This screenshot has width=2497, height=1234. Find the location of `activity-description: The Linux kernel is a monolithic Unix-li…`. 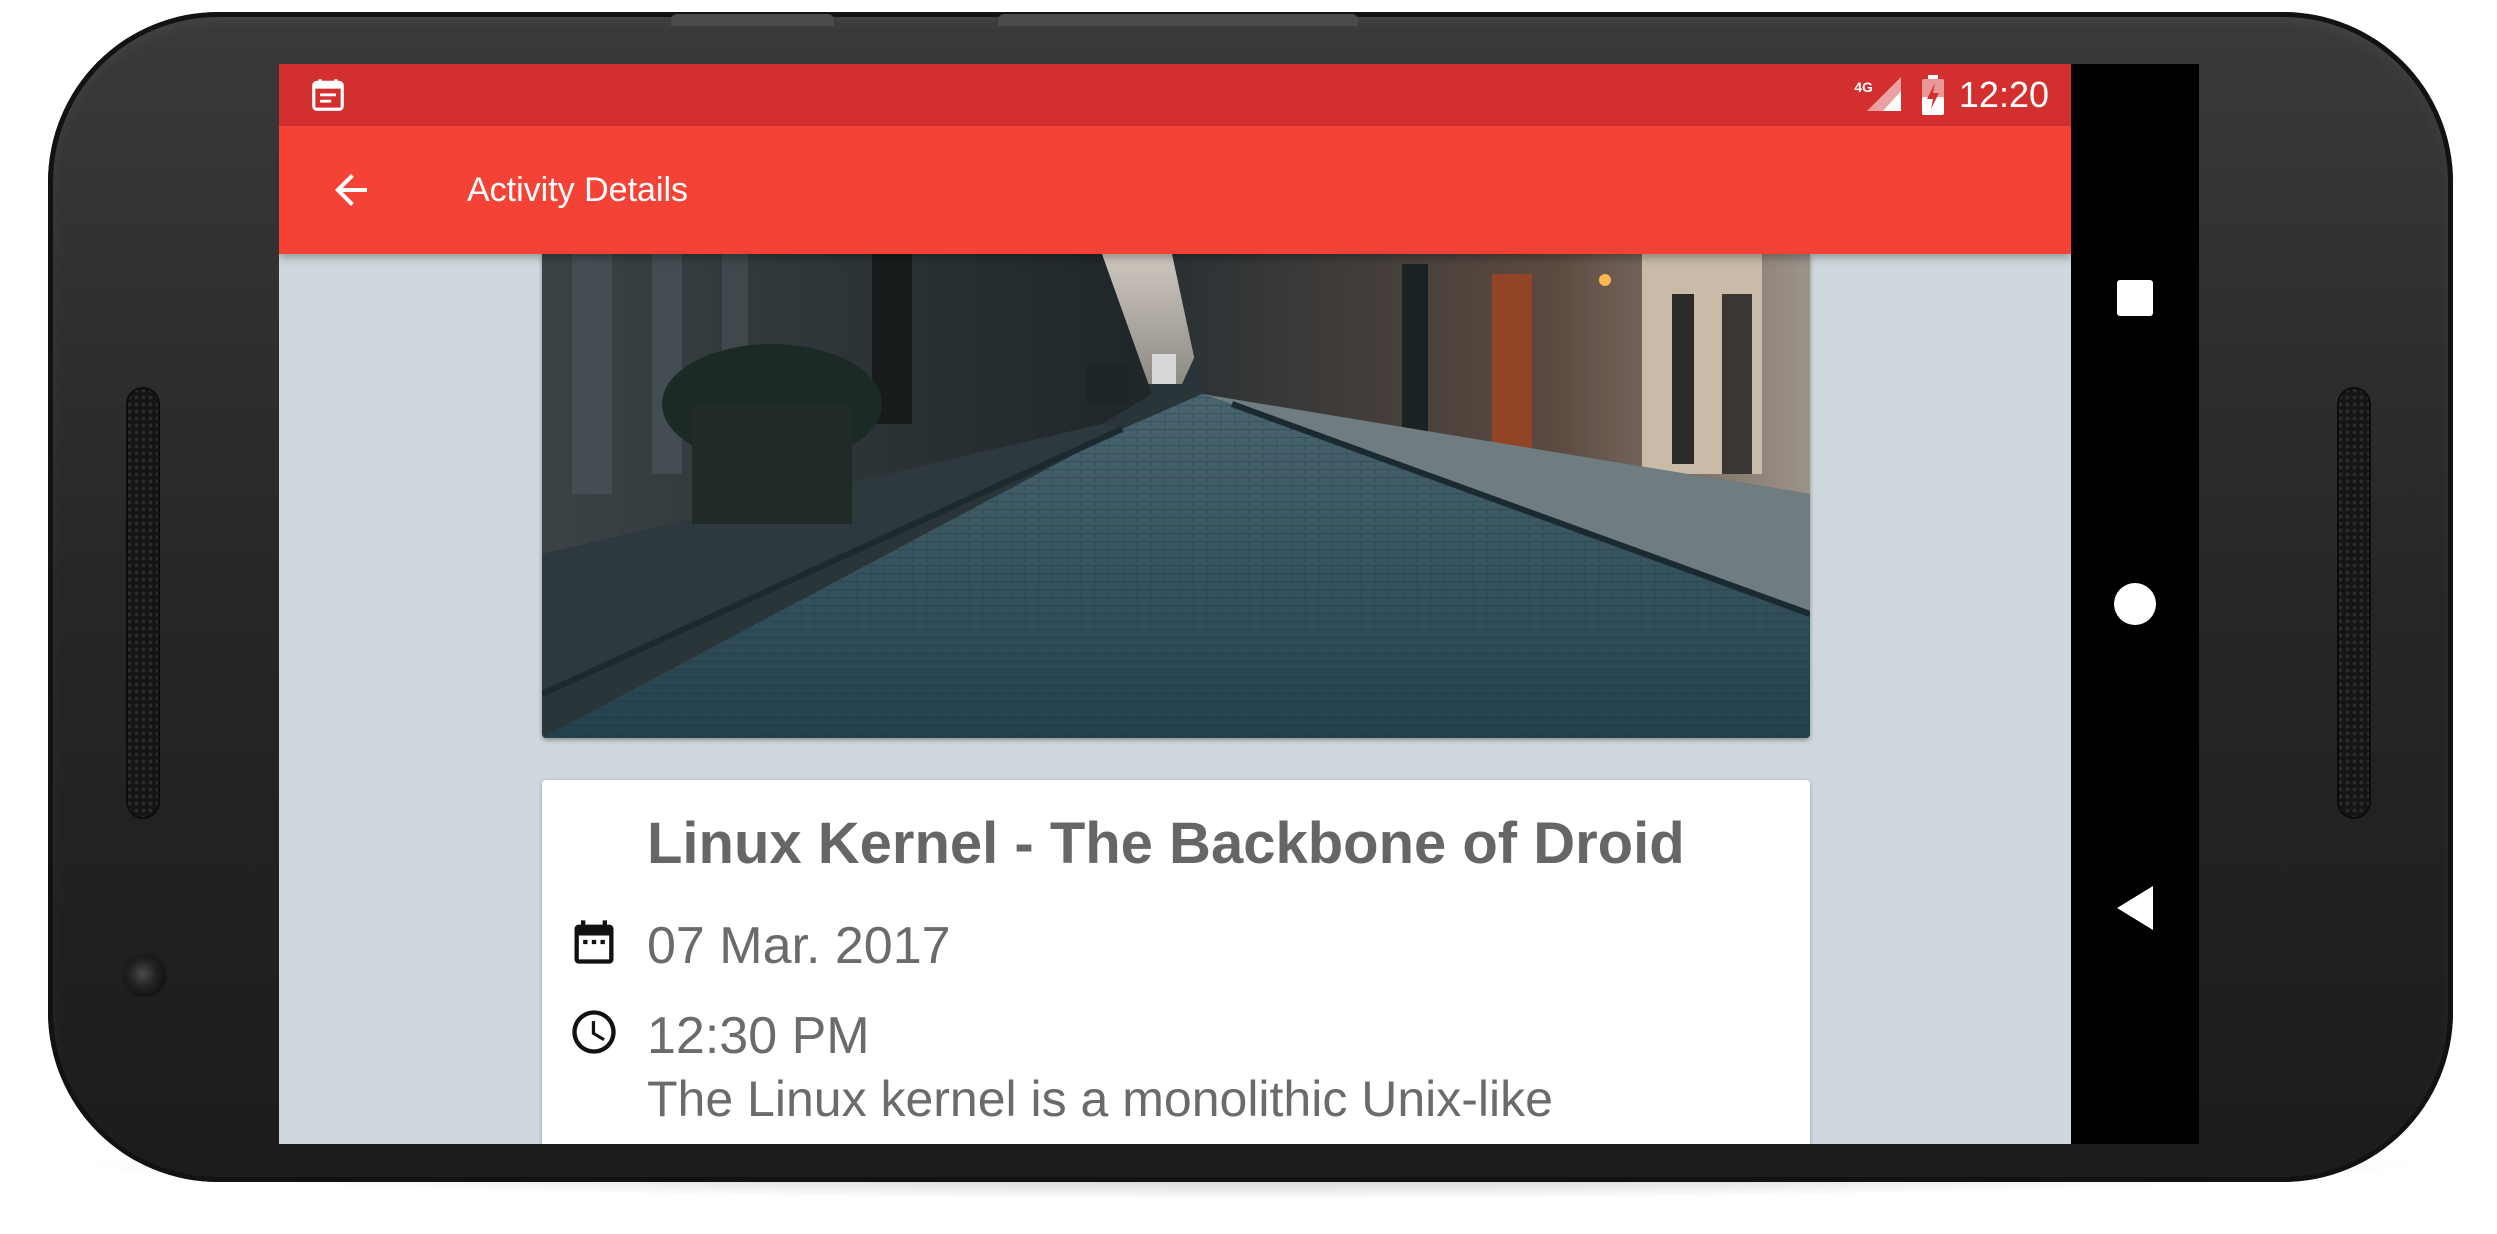

activity-description: The Linux kernel is a monolithic Unix-li… is located at coordinates (1100, 1099).